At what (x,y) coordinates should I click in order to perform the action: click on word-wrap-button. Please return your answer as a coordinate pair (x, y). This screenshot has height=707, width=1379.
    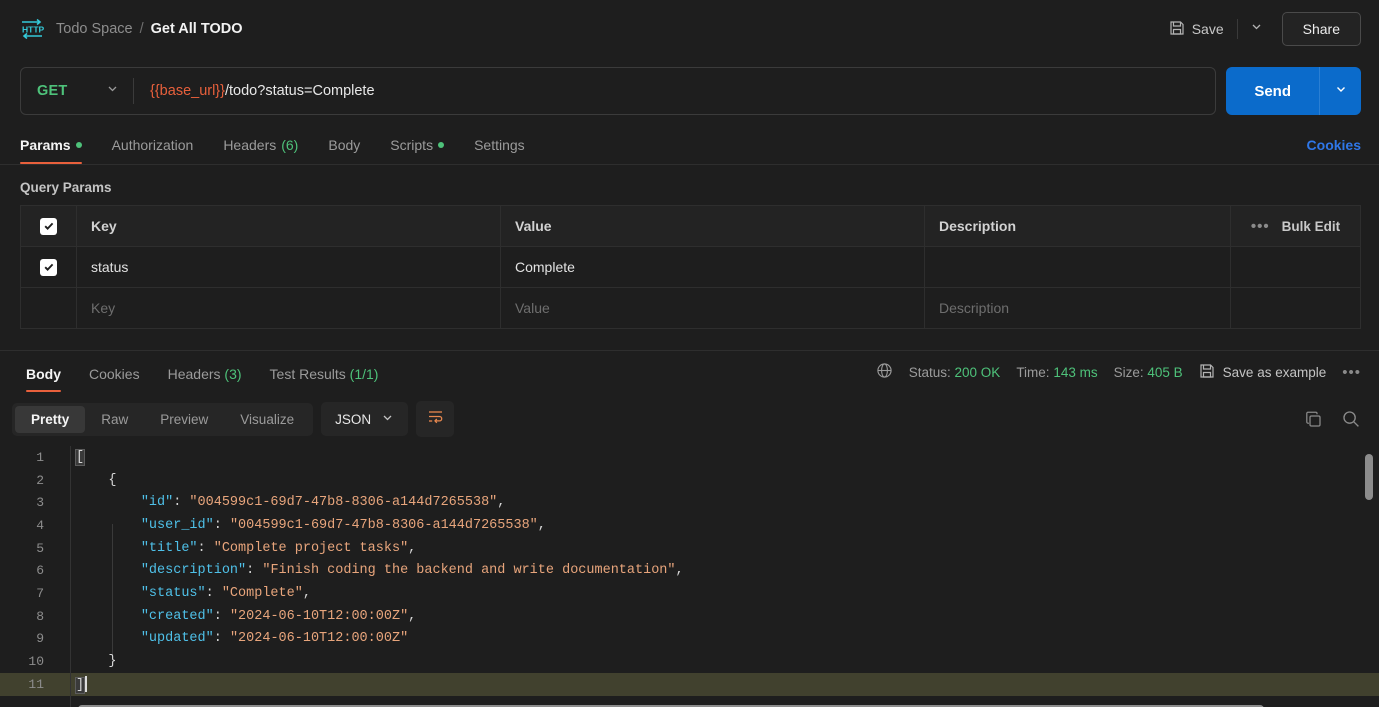
    Looking at the image, I should click on (435, 419).